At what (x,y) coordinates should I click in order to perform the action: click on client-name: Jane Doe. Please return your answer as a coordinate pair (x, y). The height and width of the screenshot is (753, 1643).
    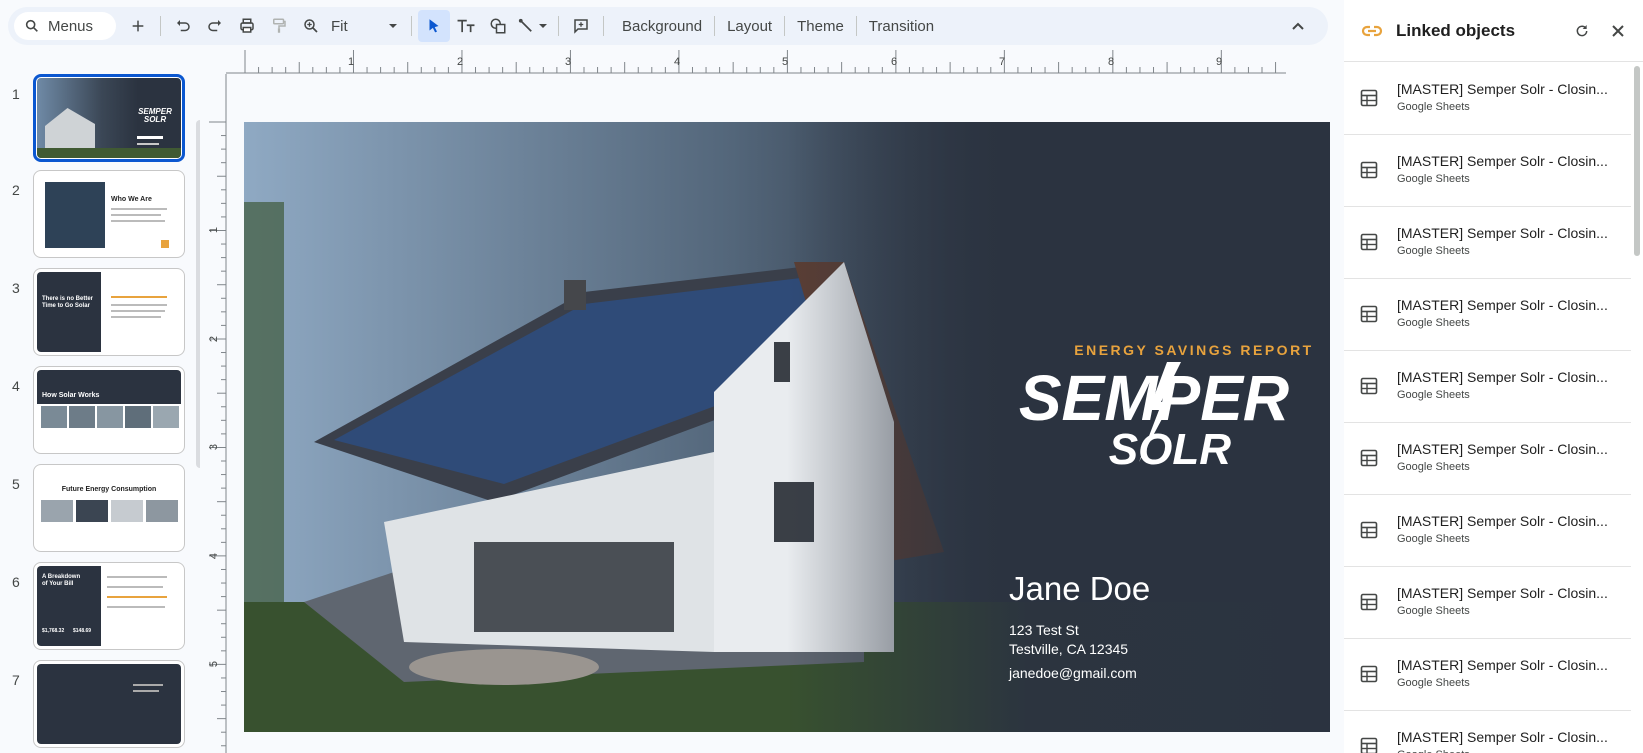
    Looking at the image, I should click on (1079, 589).